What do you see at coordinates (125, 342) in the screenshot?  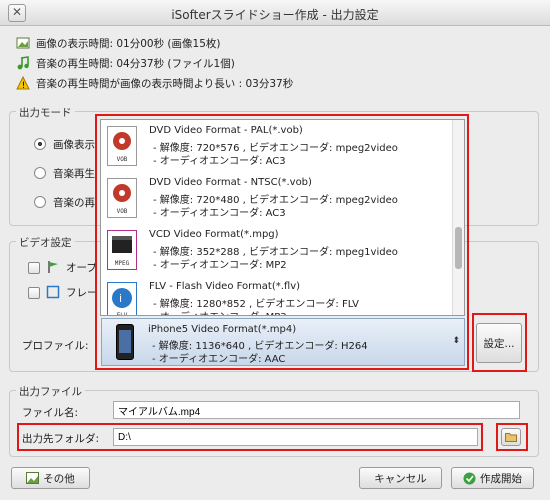 I see `iphone-icon` at bounding box center [125, 342].